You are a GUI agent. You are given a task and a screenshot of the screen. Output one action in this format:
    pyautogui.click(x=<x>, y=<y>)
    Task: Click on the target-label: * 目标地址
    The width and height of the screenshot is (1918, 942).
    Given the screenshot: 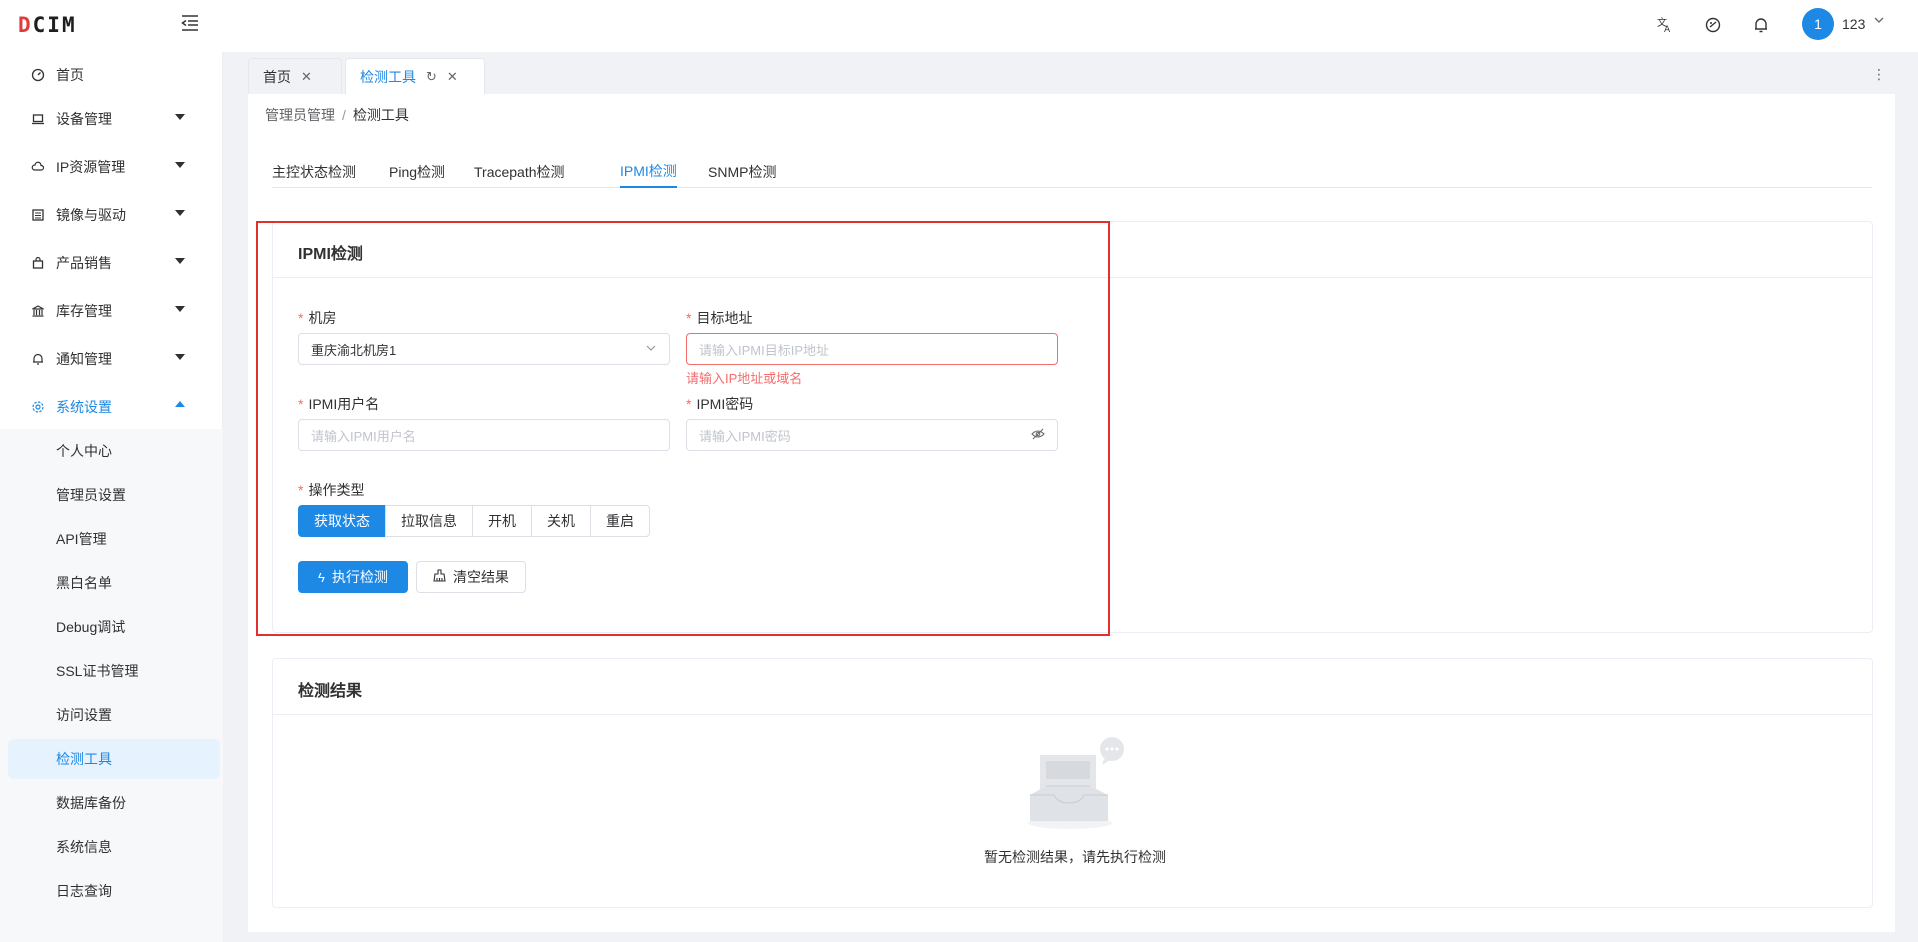 What is the action you would take?
    pyautogui.click(x=719, y=318)
    